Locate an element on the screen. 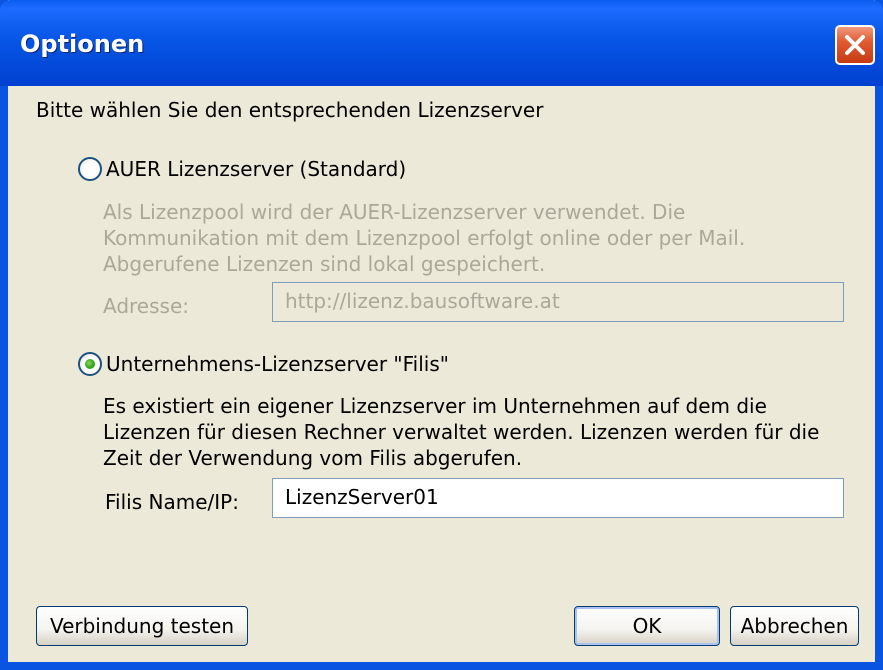 The width and height of the screenshot is (883, 670). close-icon is located at coordinates (855, 45).